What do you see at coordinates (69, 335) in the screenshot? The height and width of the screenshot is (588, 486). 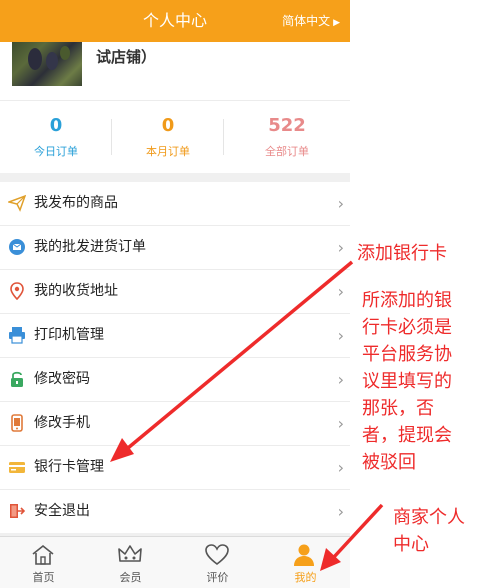 I see `menu-item-label: 打印机管理` at bounding box center [69, 335].